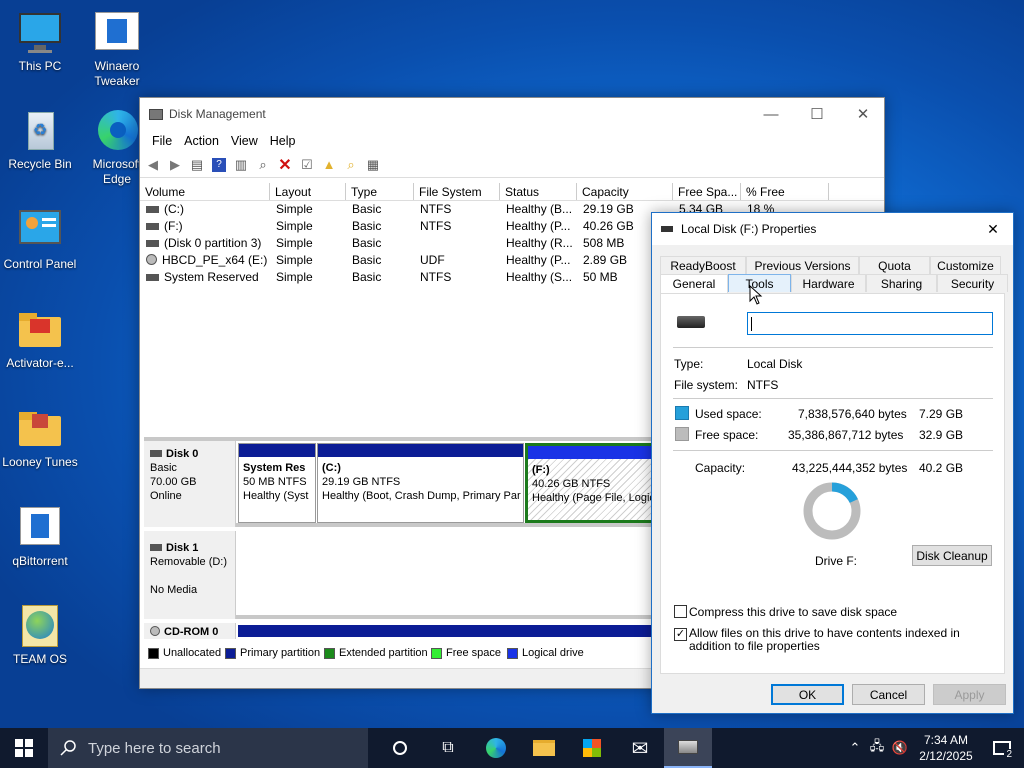 The height and width of the screenshot is (768, 1024). Describe the element at coordinates (802, 265) in the screenshot. I see `tab-previous-versions: Previous Versions` at that location.